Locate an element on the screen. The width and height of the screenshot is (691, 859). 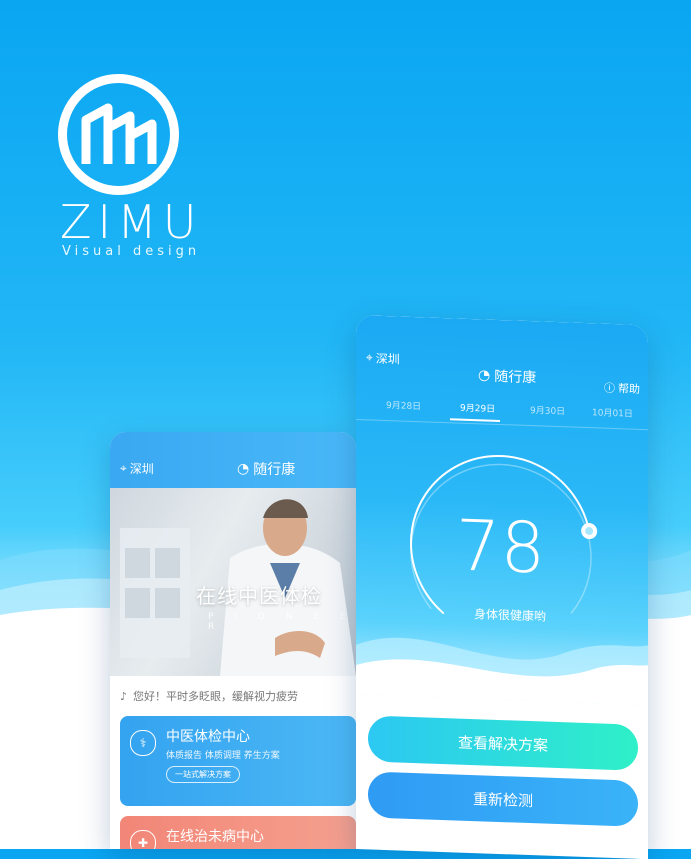
hero-banner: 在线中医体检 P I O N E E R is located at coordinates (233, 582).